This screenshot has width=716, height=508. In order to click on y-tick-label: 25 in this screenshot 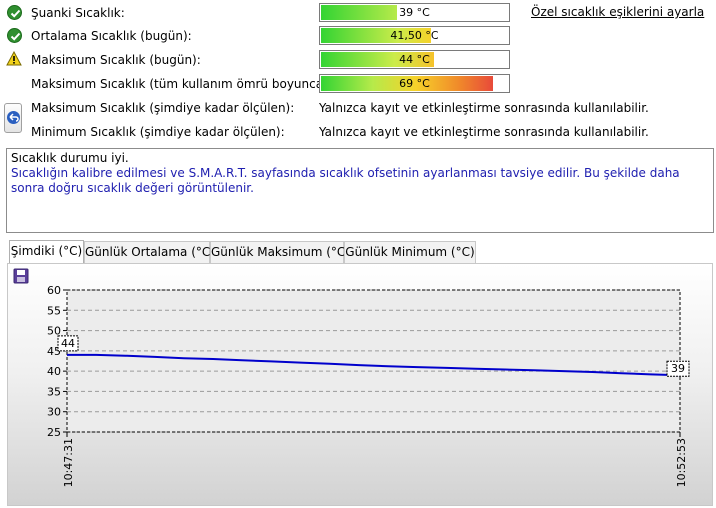, I will do `click(54, 432)`.